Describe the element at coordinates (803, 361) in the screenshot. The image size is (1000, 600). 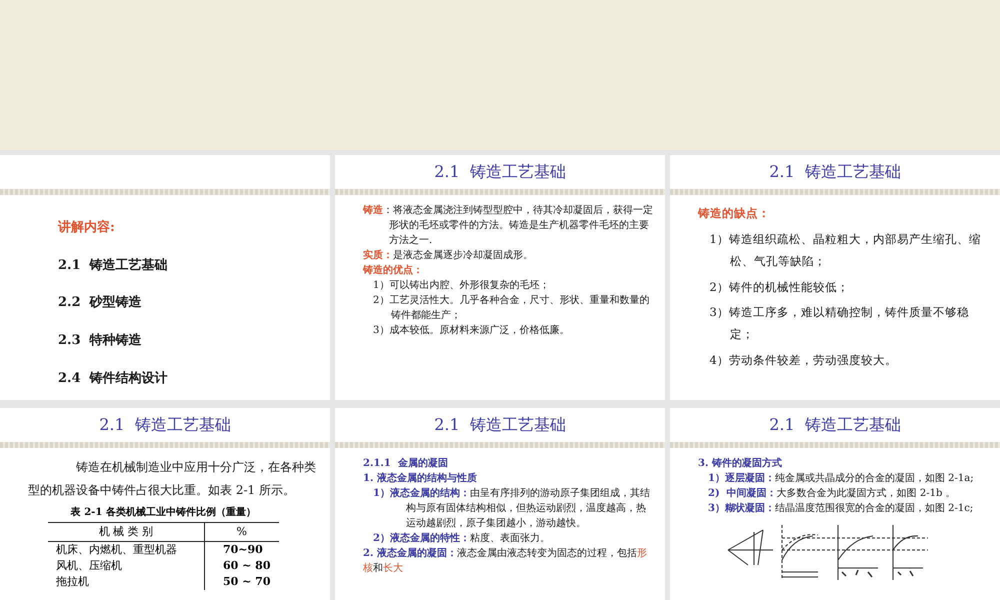
I see `list-item: 4）劳动条件较差，劳动强度较大。` at that location.